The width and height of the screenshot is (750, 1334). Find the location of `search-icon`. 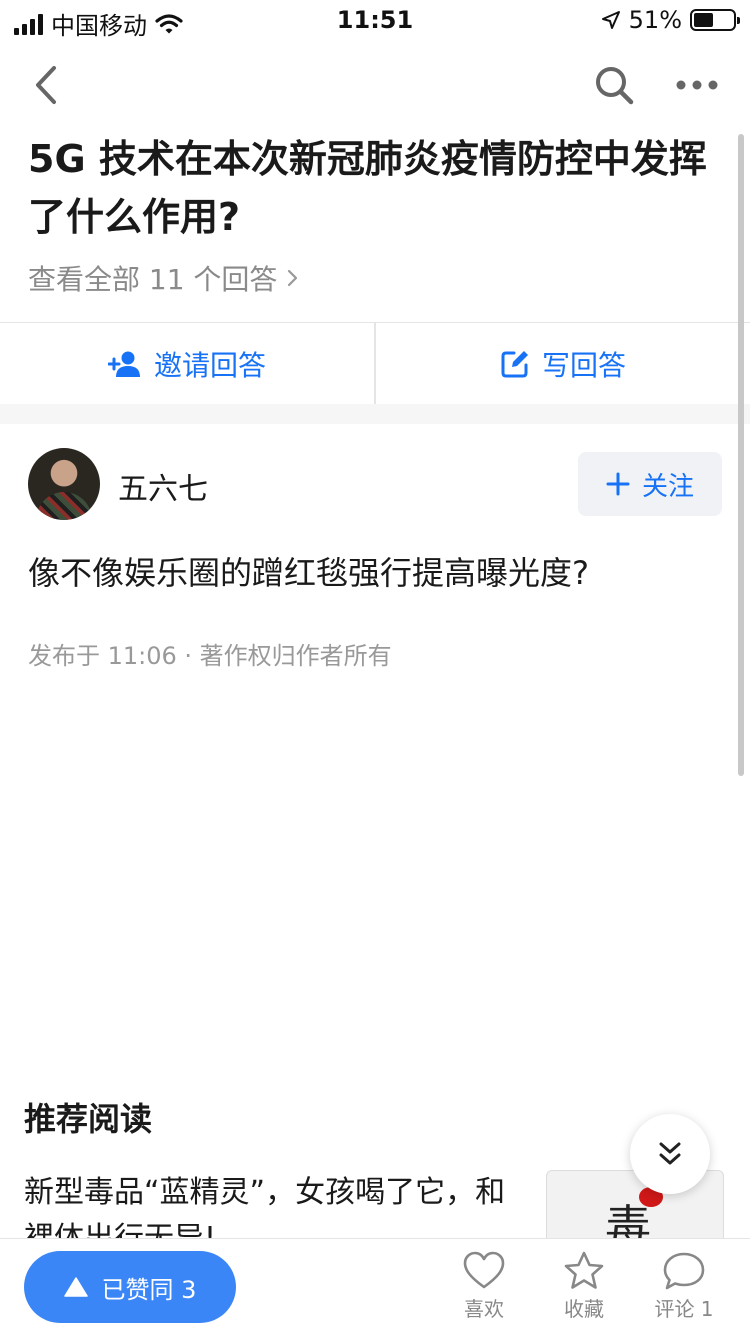

search-icon is located at coordinates (614, 85).